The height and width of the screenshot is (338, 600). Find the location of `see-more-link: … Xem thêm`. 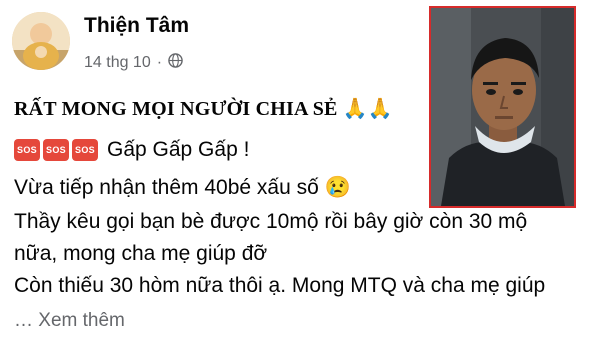

see-more-link: … Xem thêm is located at coordinates (69, 321).